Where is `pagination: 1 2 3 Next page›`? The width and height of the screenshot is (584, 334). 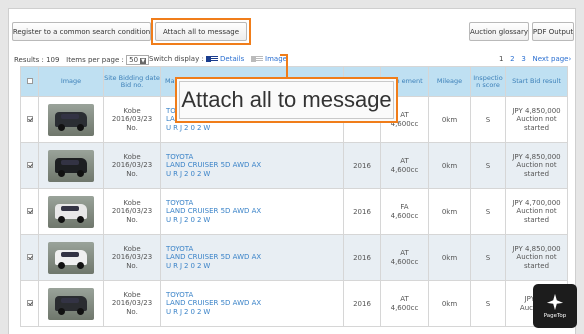
pagination: 1 2 3 Next page› is located at coordinates (535, 59).